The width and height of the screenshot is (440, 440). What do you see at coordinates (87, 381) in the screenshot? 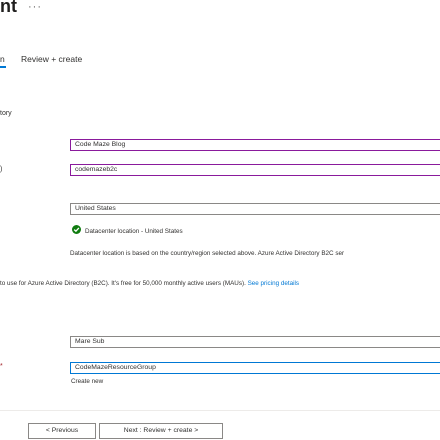
I see `create-new-link: Create new` at bounding box center [87, 381].